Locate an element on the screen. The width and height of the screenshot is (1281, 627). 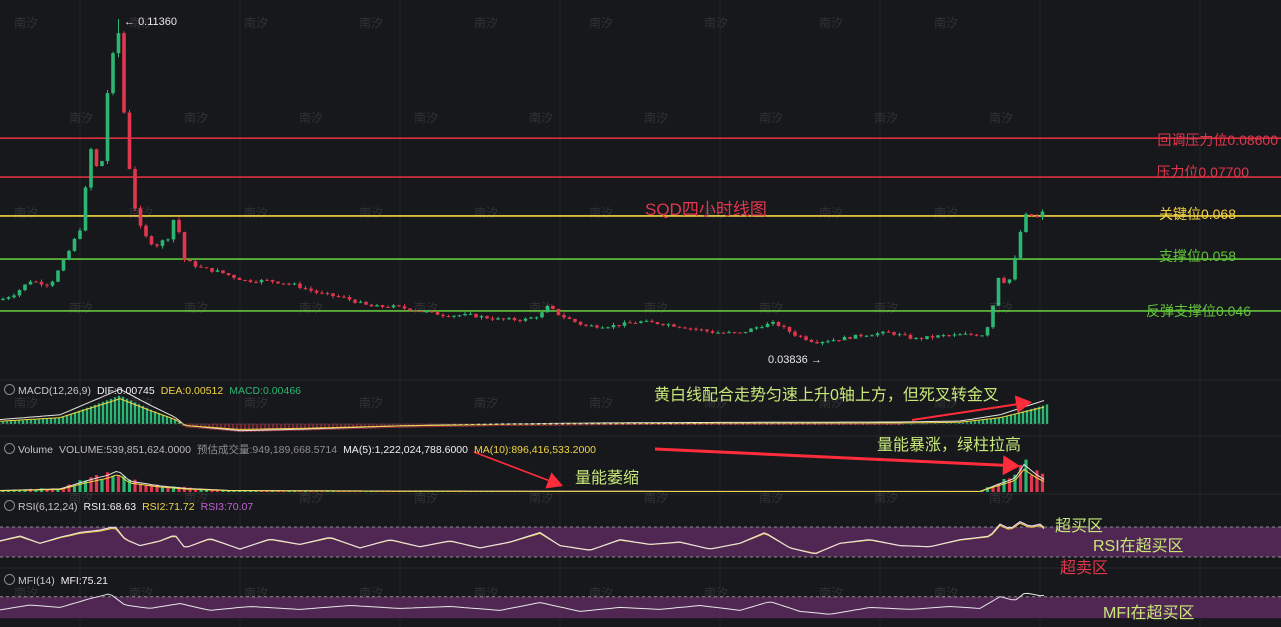
volume-ma10: MA(10):896,416,533.2000 is located at coordinates (535, 450).